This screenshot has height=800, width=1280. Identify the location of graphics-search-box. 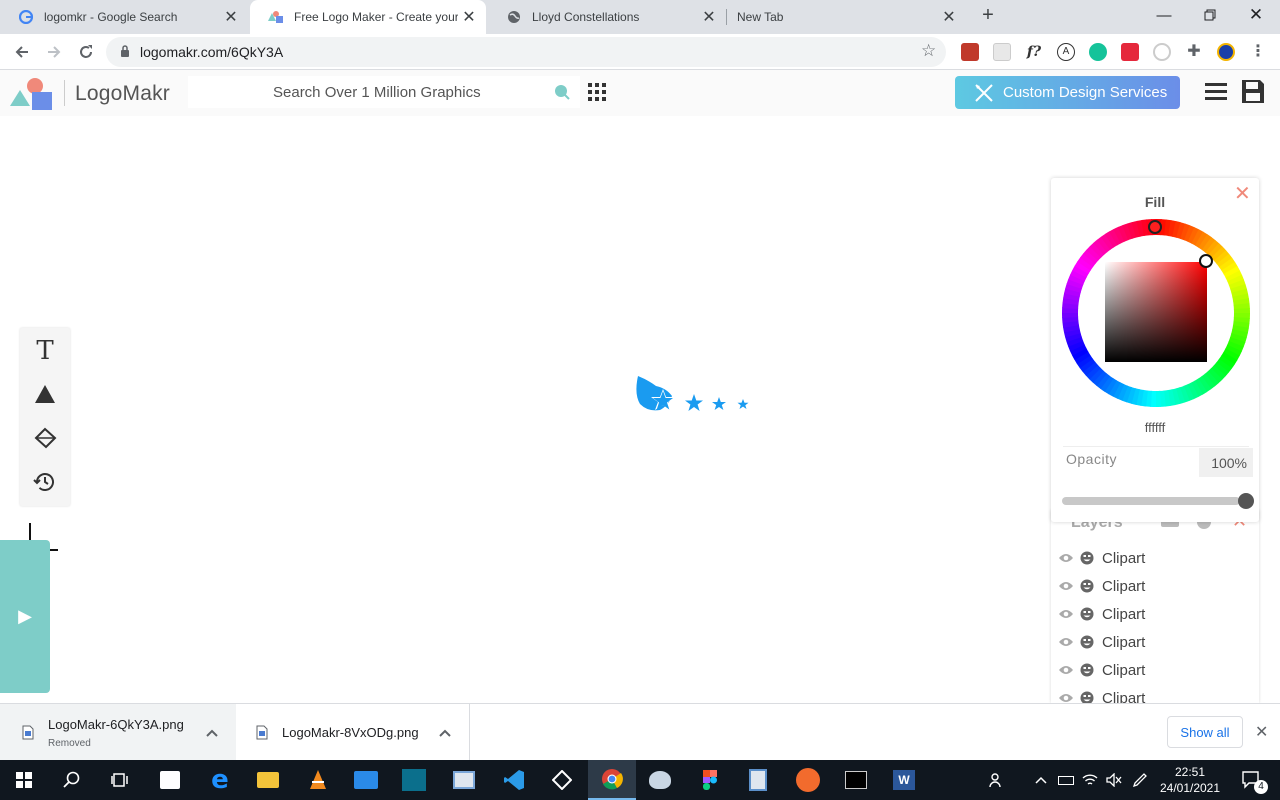
(384, 92).